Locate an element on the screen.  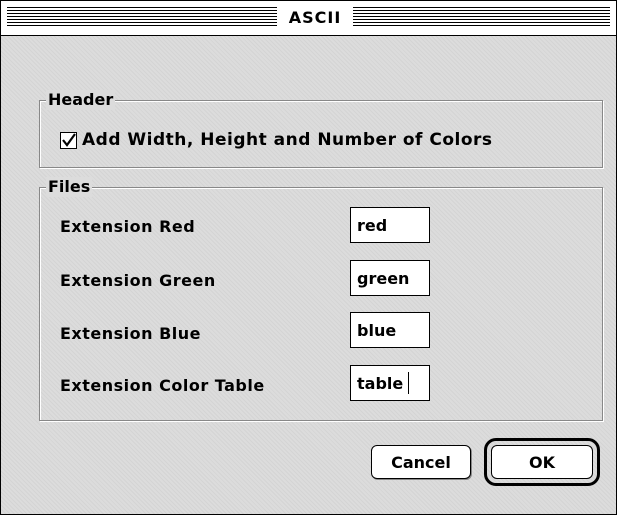
title-bar: ASCII is located at coordinates (308, 18).